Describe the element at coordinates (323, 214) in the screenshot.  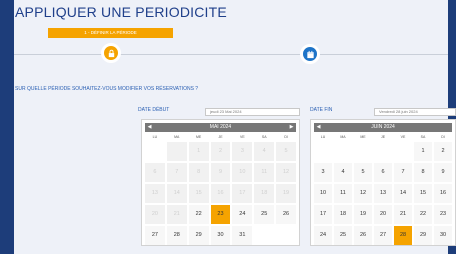
I see `calendar-day: 17` at that location.